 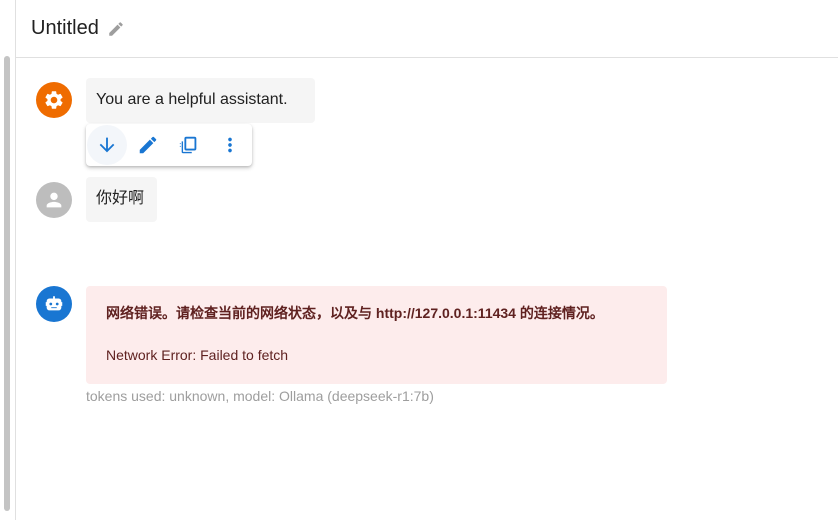 I want to click on left-divider, so click(x=15, y=260).